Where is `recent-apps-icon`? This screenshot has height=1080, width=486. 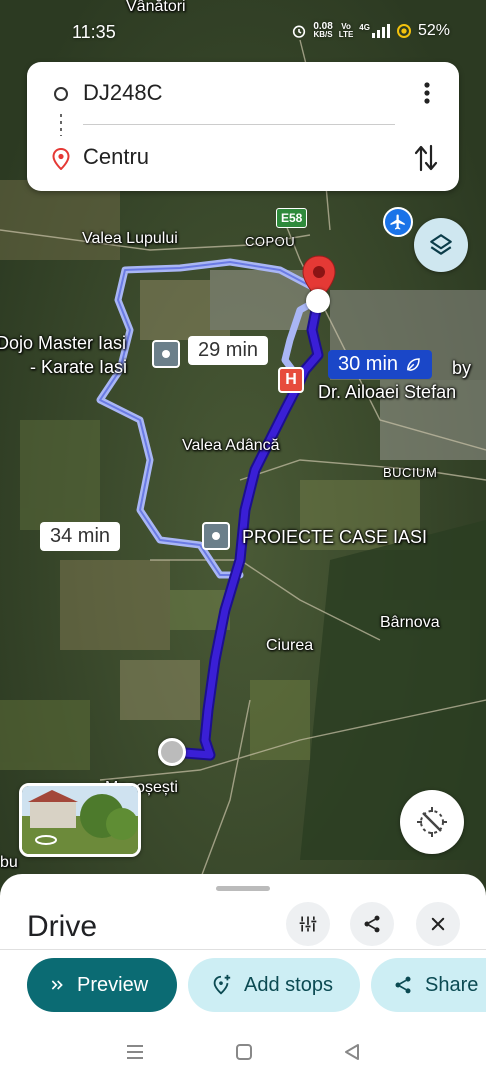
recent-apps-icon is located at coordinates (135, 1052).